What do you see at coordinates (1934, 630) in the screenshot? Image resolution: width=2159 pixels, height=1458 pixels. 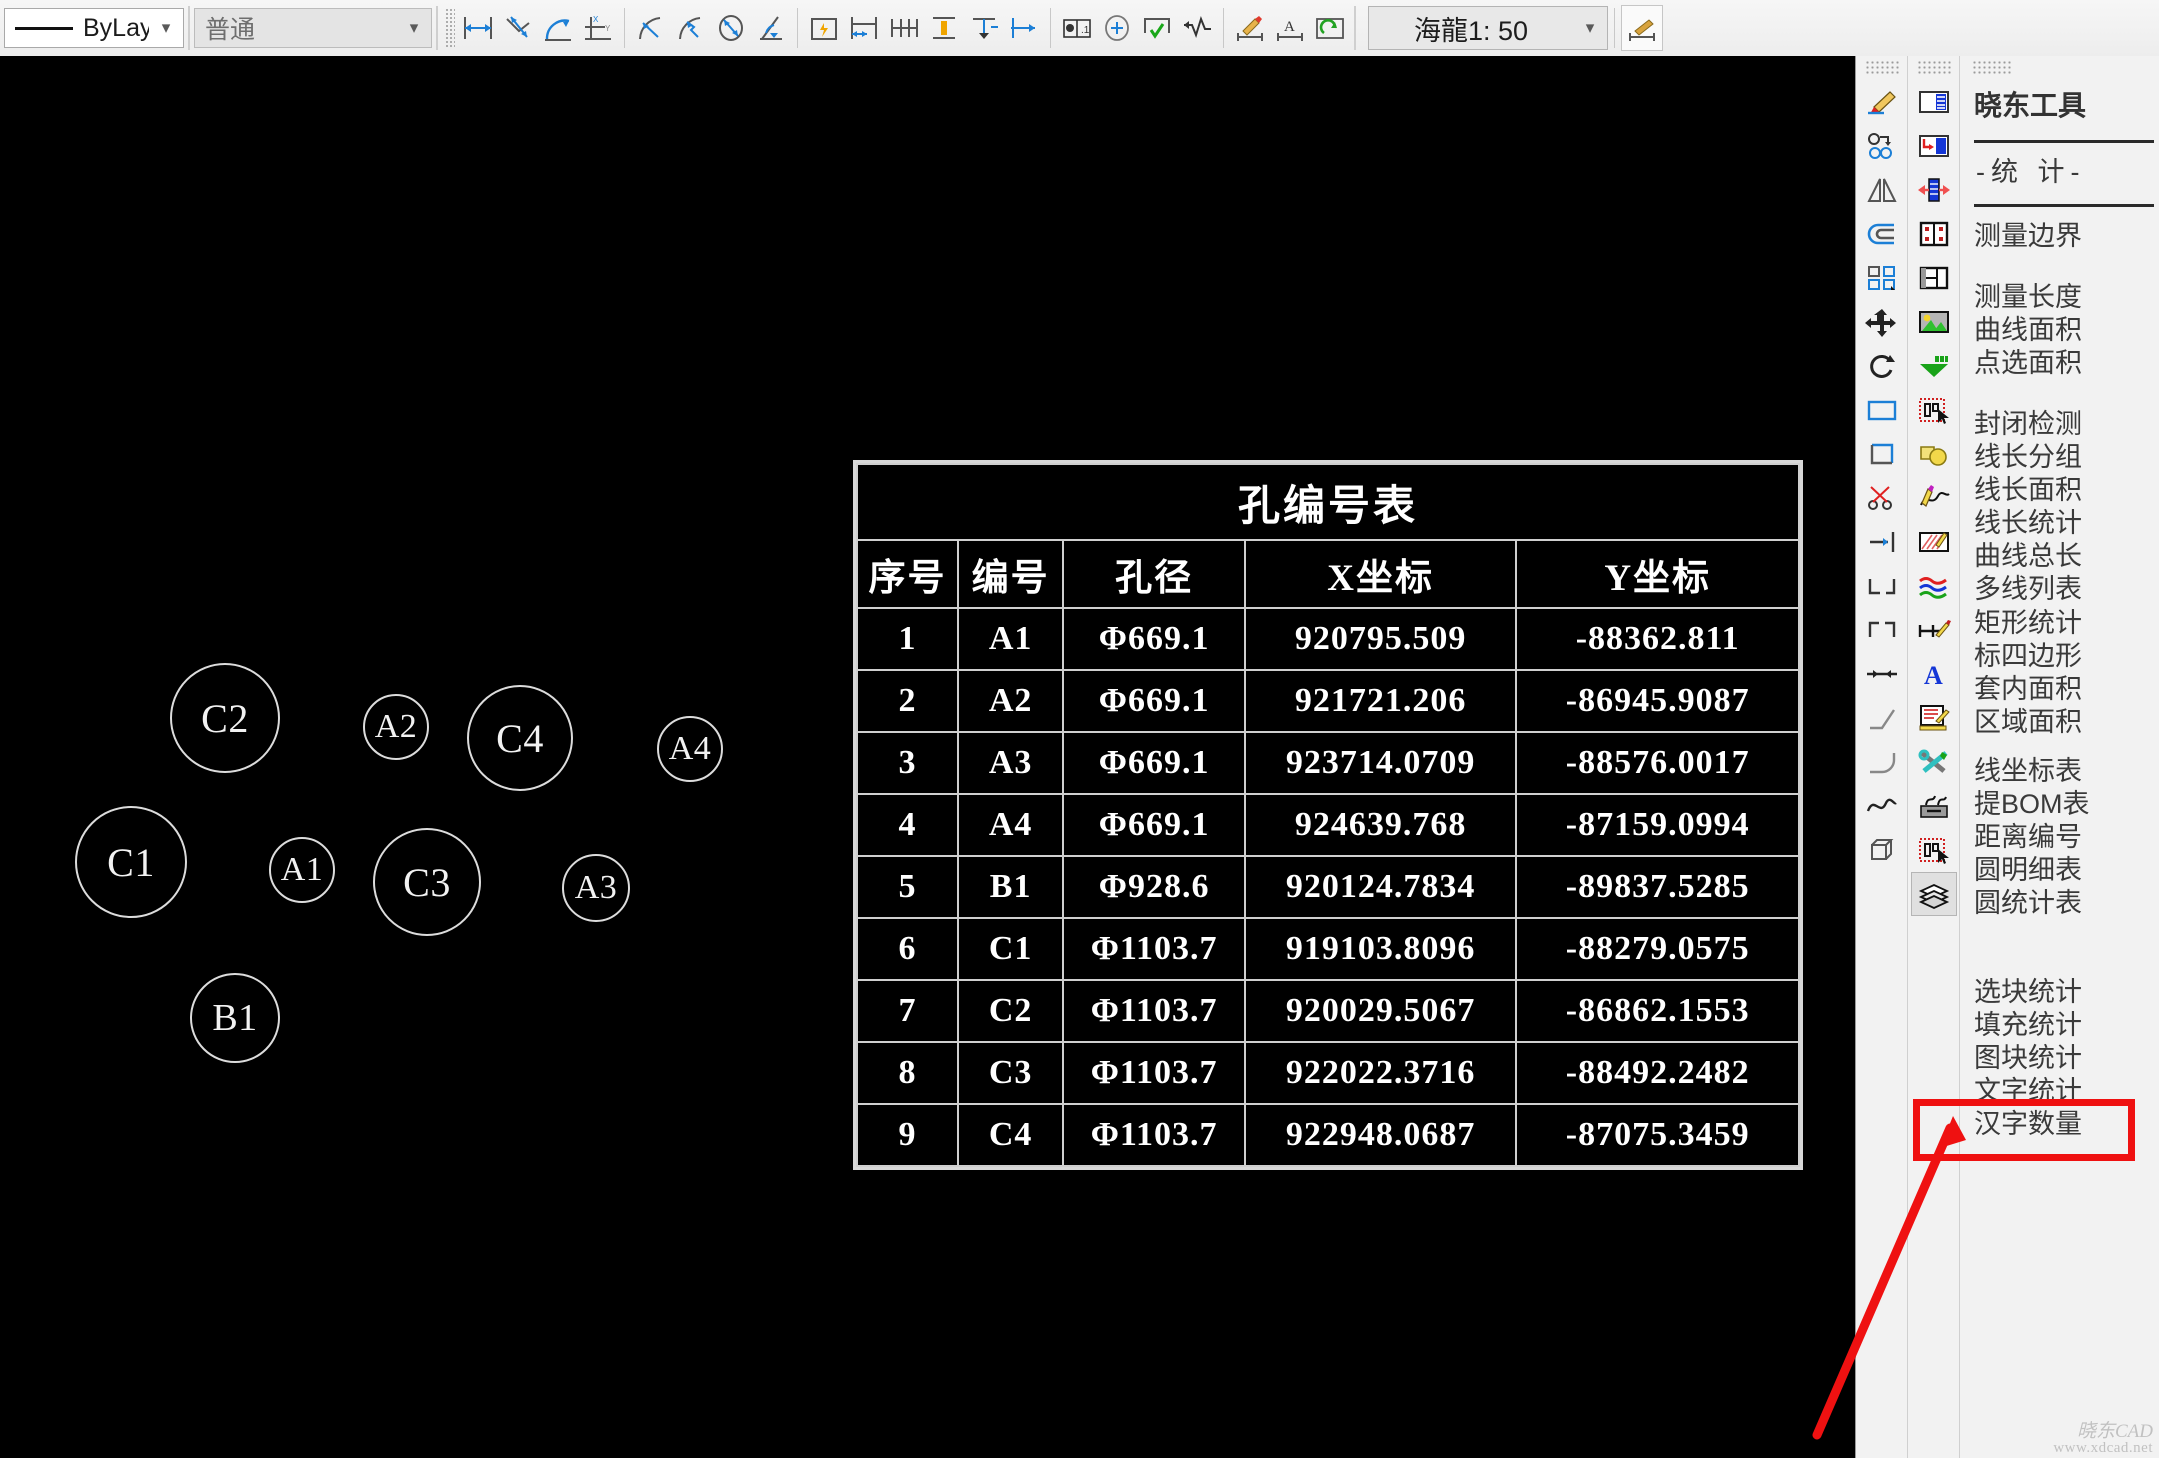 I see `dimension-pencil-icon` at bounding box center [1934, 630].